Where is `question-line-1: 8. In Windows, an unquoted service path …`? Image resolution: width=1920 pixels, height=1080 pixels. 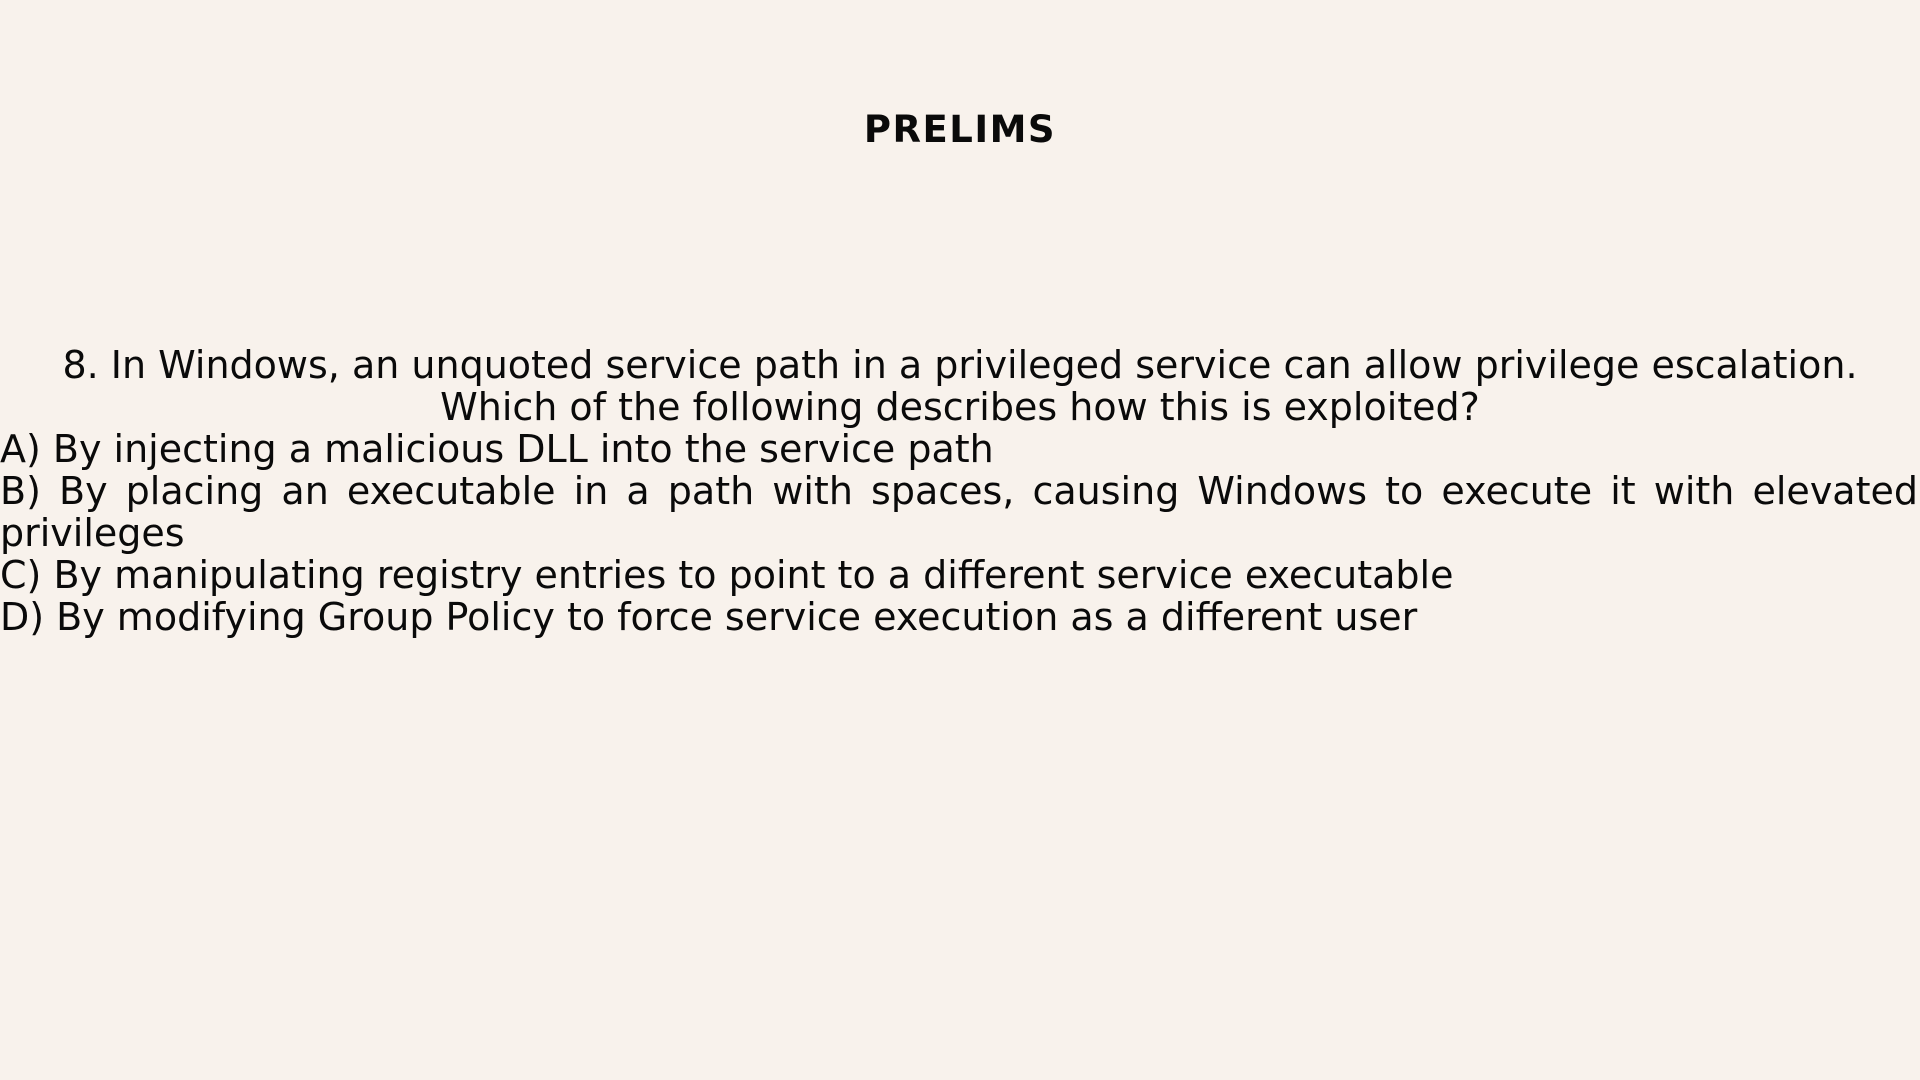
question-line-1: 8. In Windows, an unquoted service path … is located at coordinates (960, 365).